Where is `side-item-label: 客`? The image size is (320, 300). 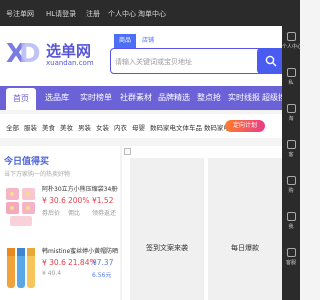 side-item-label: 客 is located at coordinates (291, 155).